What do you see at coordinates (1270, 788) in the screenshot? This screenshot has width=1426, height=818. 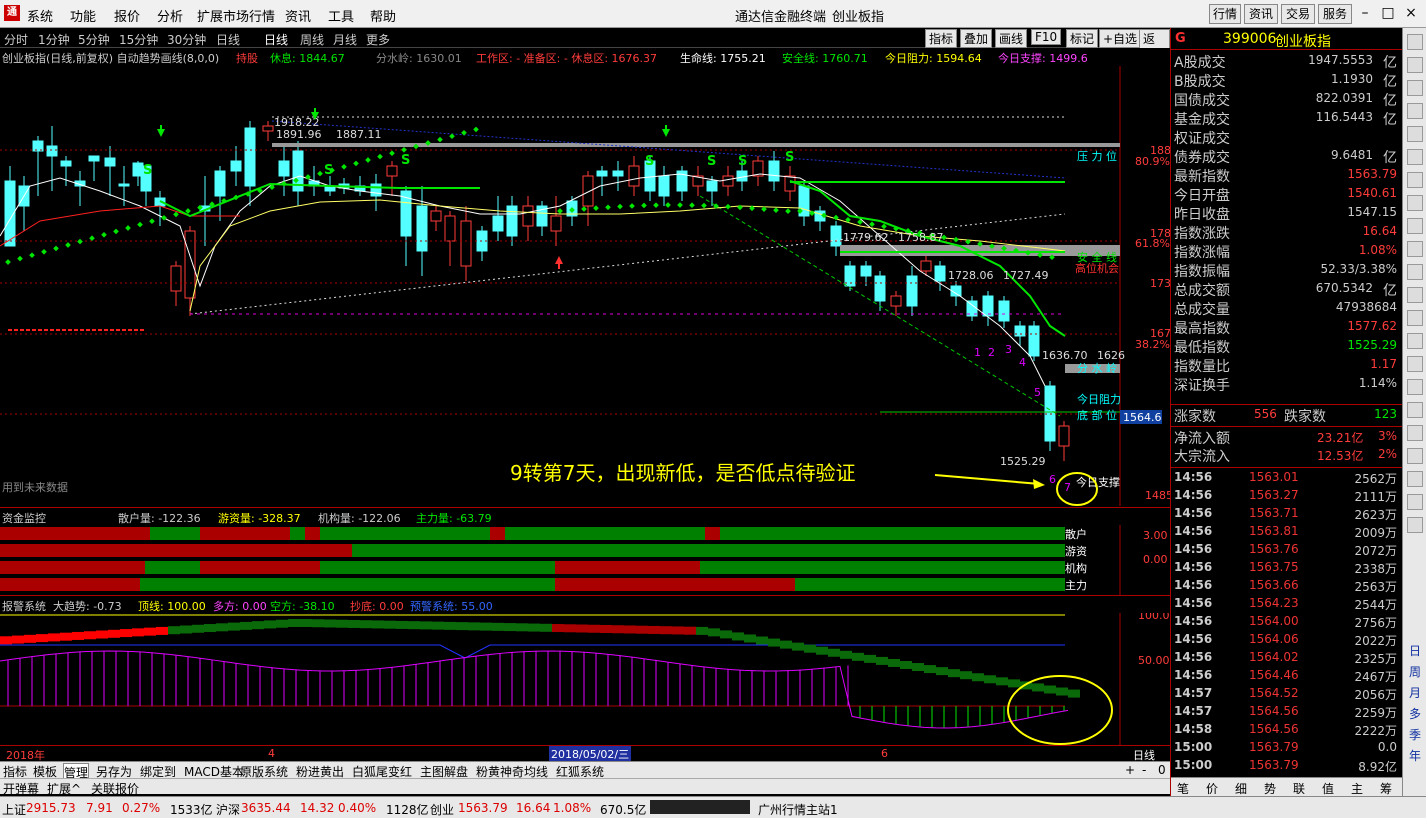 I see `quote-tab: 势` at bounding box center [1270, 788].